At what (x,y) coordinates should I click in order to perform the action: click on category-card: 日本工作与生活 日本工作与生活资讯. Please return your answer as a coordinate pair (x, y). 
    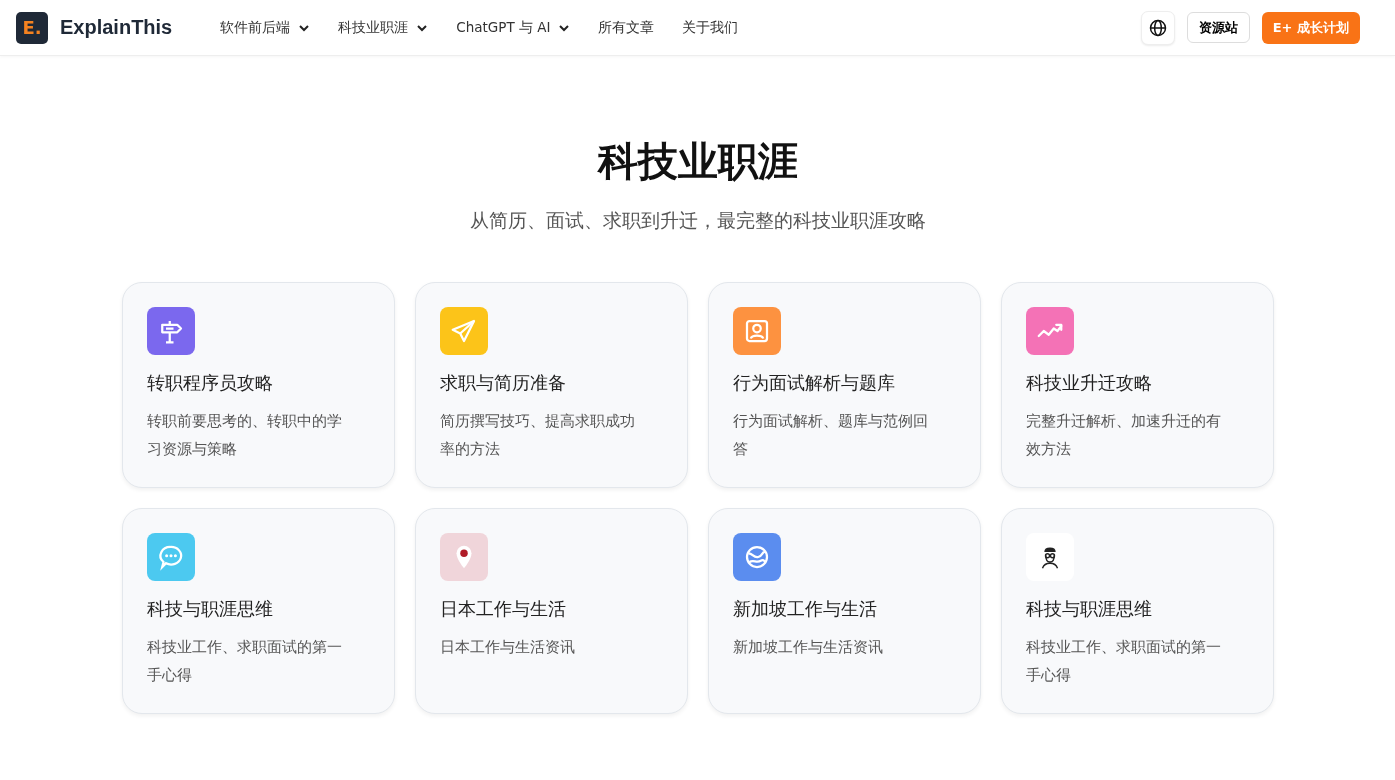
    Looking at the image, I should click on (551, 611).